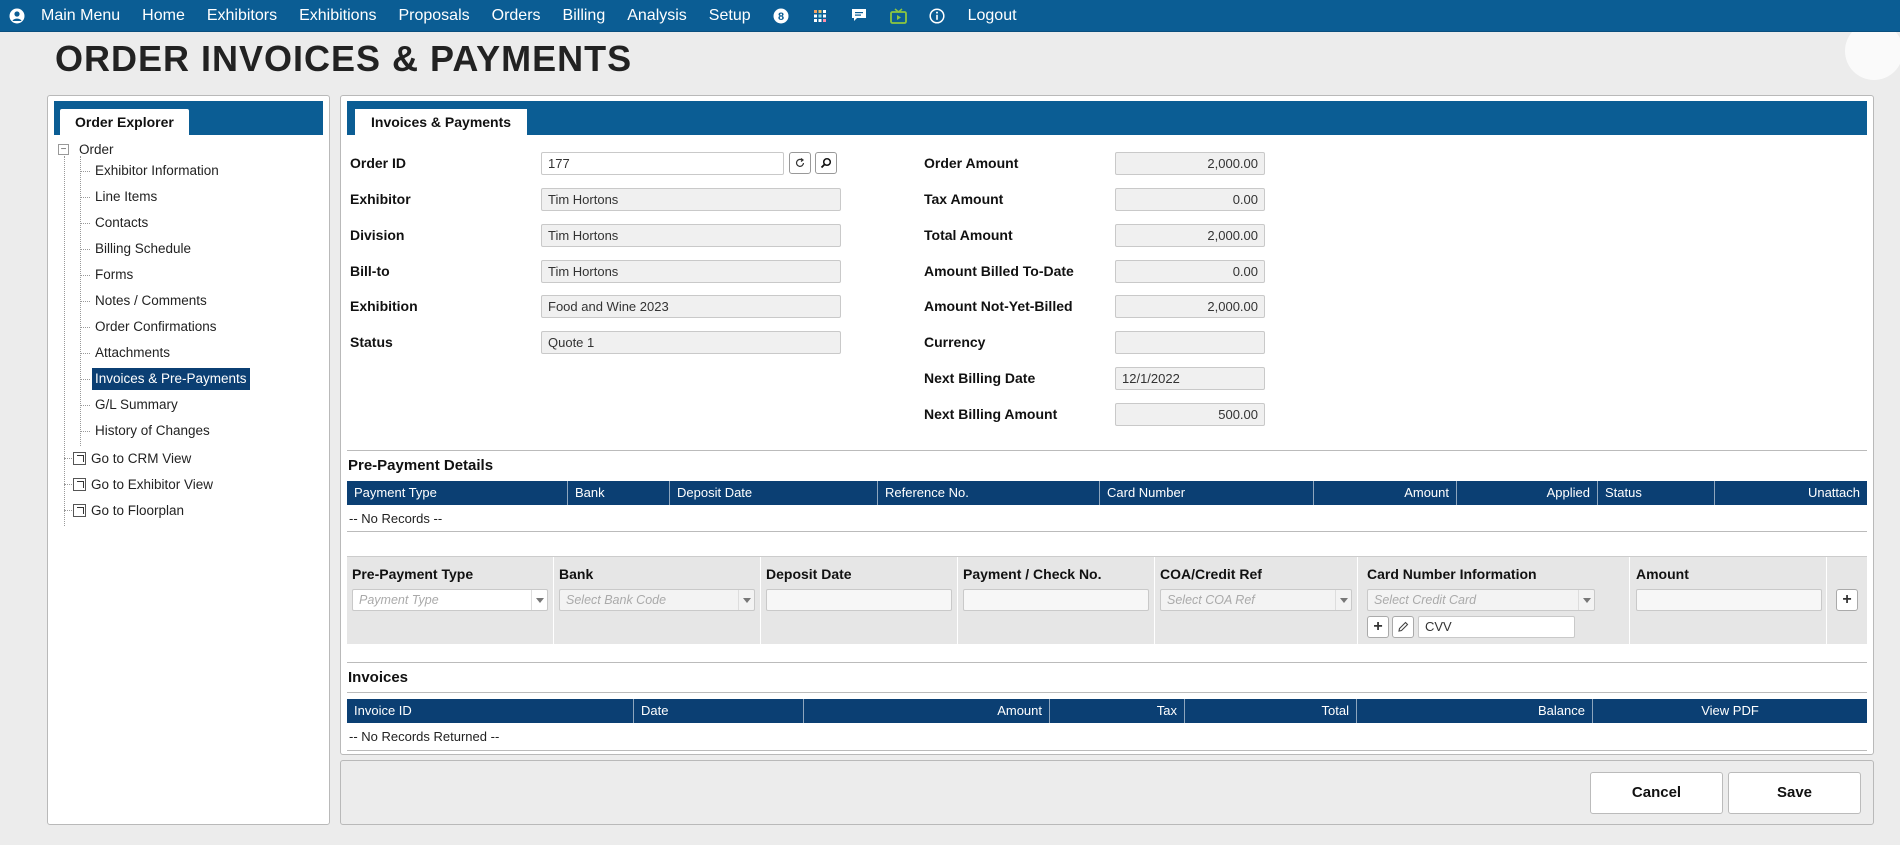 This screenshot has height=845, width=1900. I want to click on search-icon, so click(826, 163).